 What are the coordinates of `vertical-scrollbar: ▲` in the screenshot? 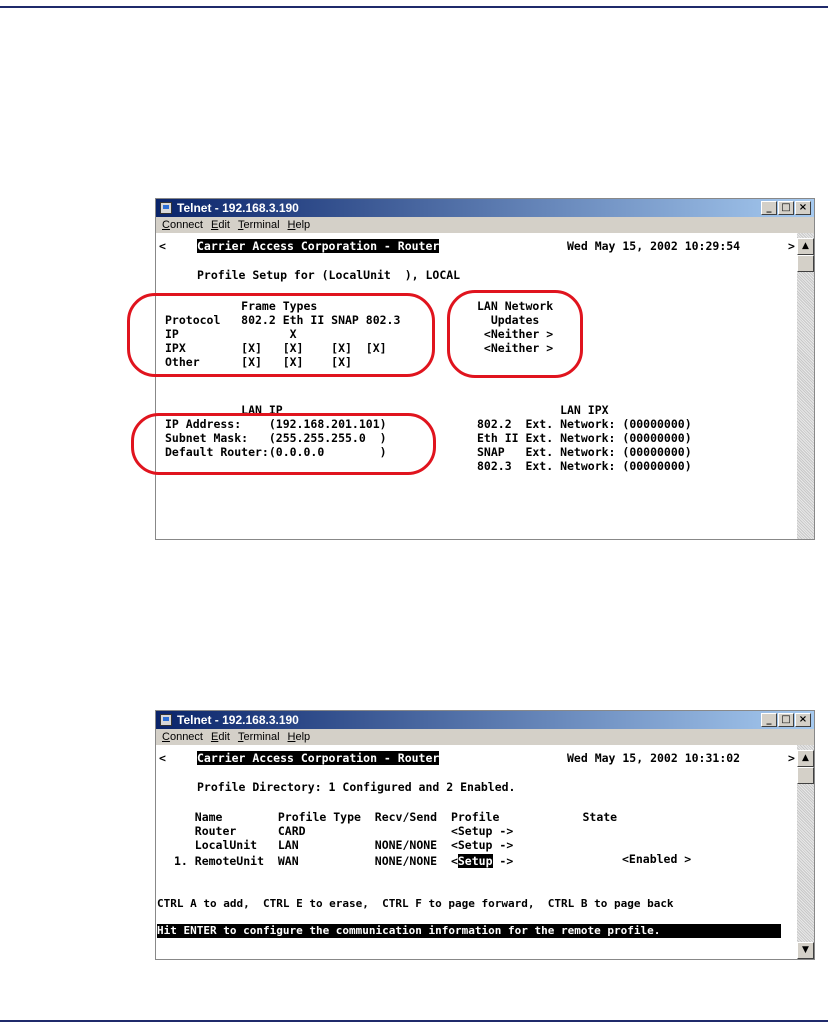 It's located at (805, 386).